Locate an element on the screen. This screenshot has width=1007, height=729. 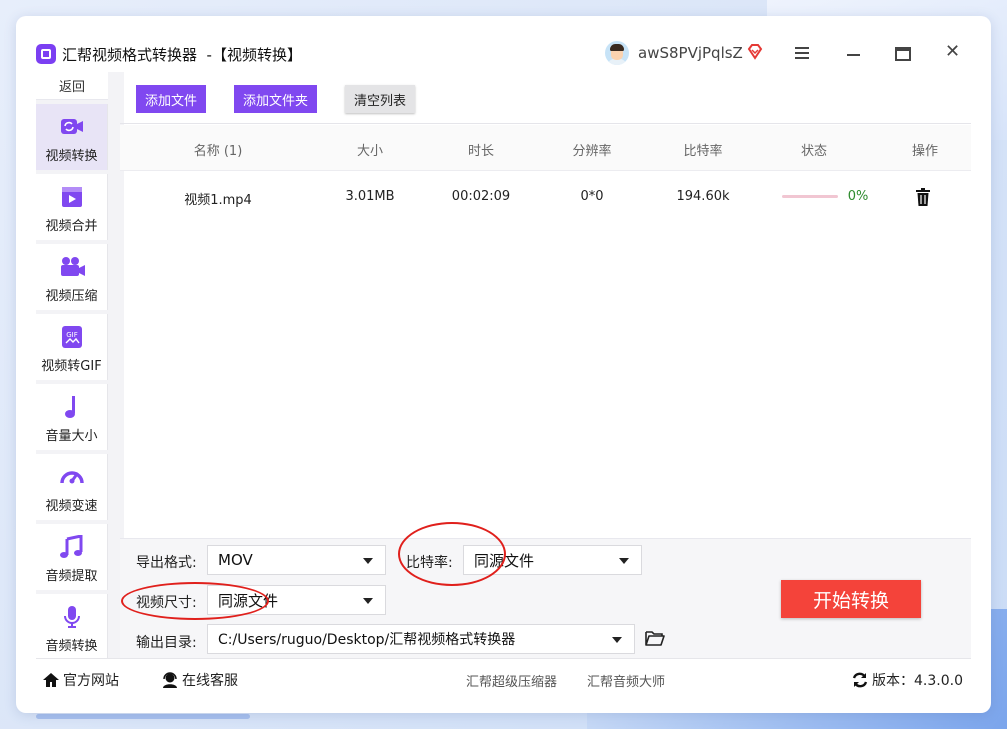
column-header-status: 状态 is located at coordinates (814, 149).